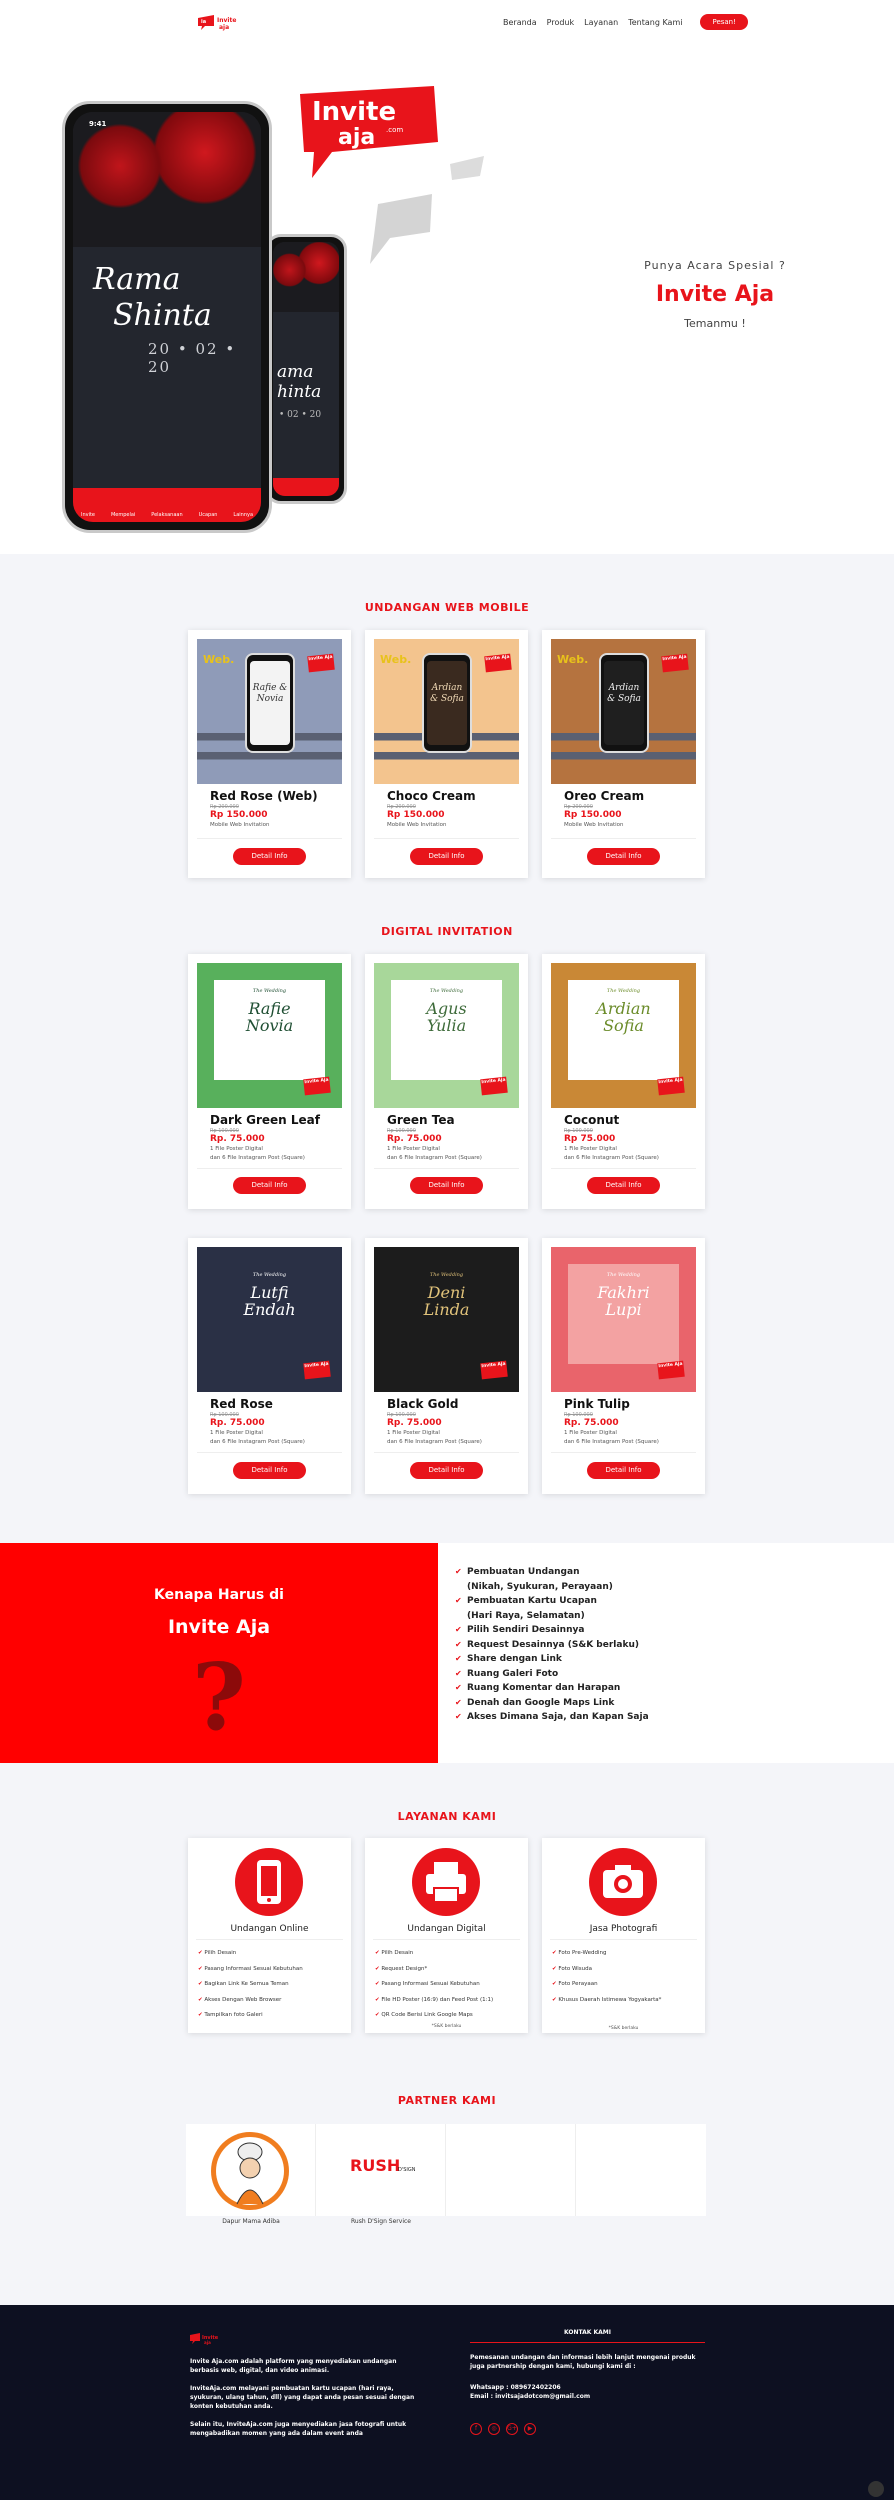 Image resolution: width=894 pixels, height=2500 pixels. I want to click on hero-tagline-2: Temanmu !, so click(715, 323).